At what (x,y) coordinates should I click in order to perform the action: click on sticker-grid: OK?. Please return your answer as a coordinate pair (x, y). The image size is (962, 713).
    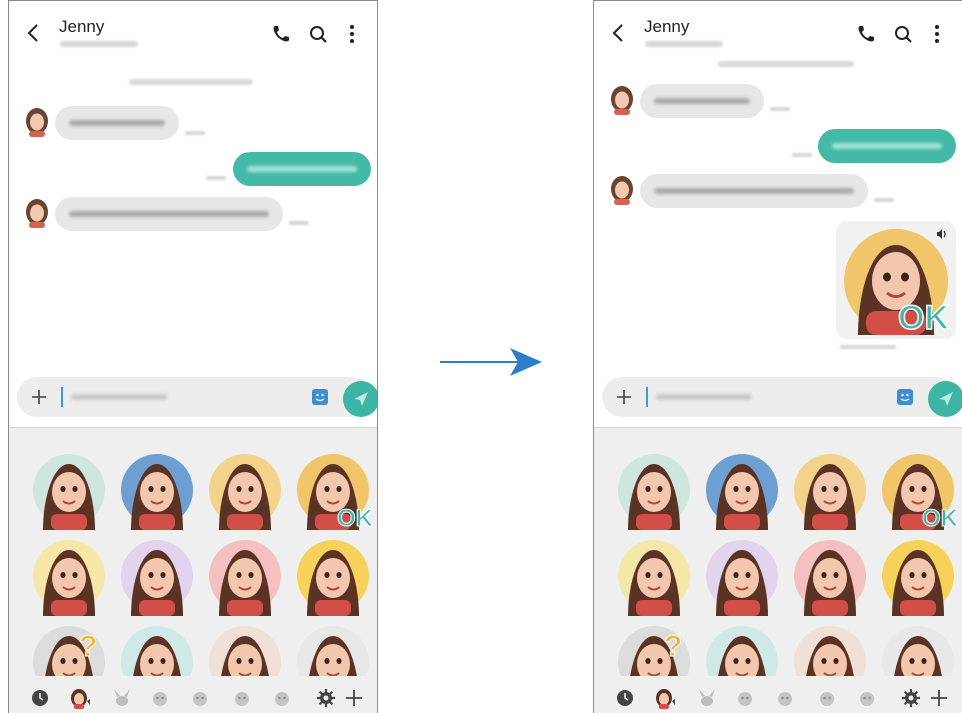
    Looking at the image, I should click on (778, 557).